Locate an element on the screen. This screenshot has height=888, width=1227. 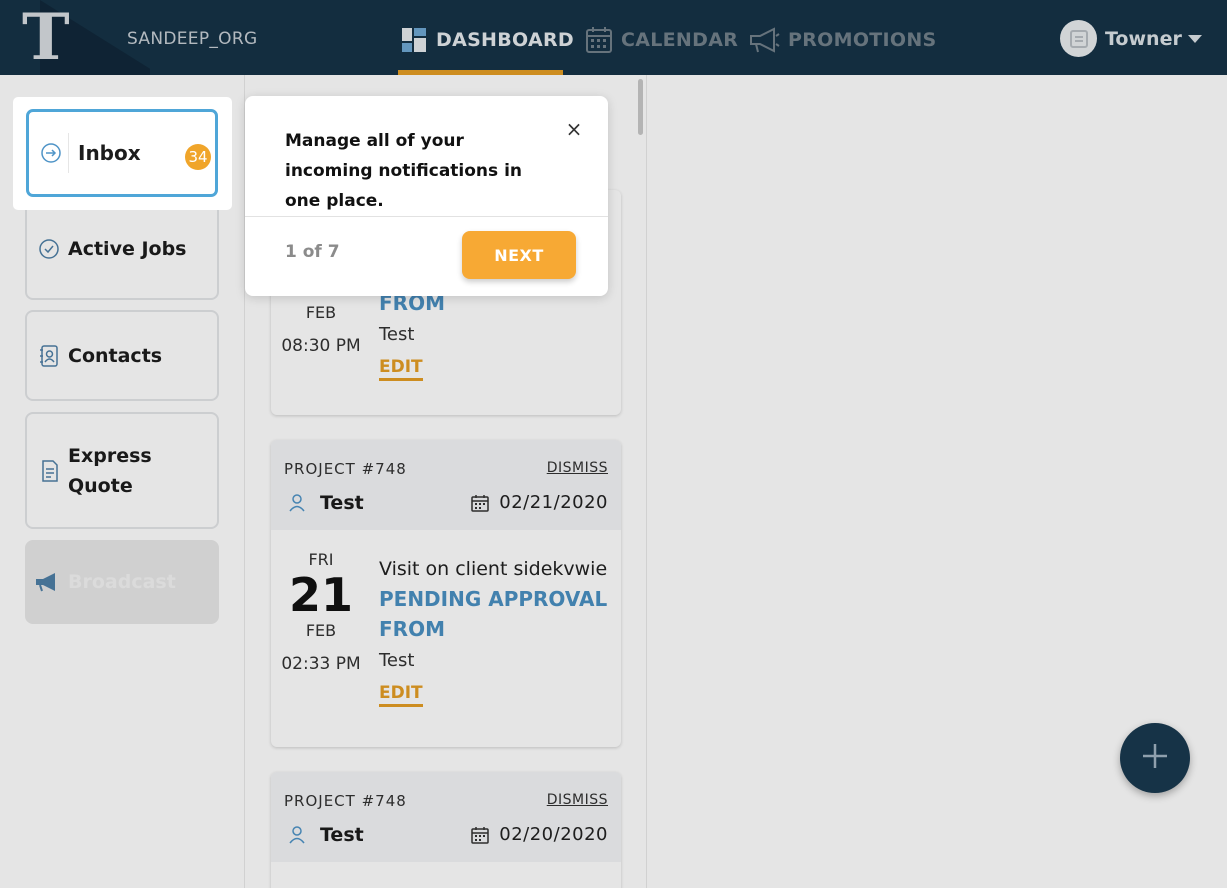
inbox-count-badge: 34 is located at coordinates (198, 157).